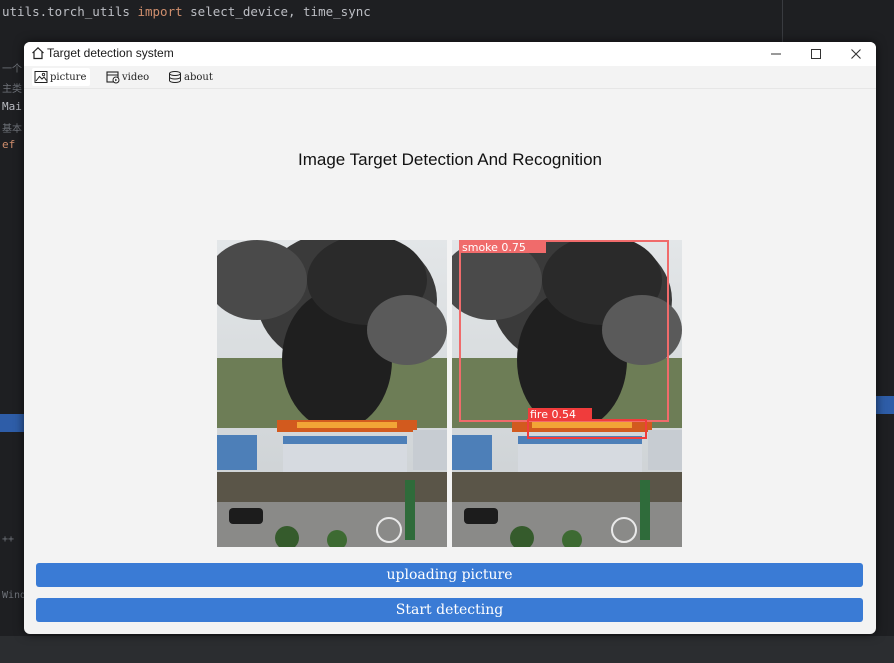 This screenshot has height=663, width=894. Describe the element at coordinates (782, 21) in the screenshot. I see `ide-divider` at that location.